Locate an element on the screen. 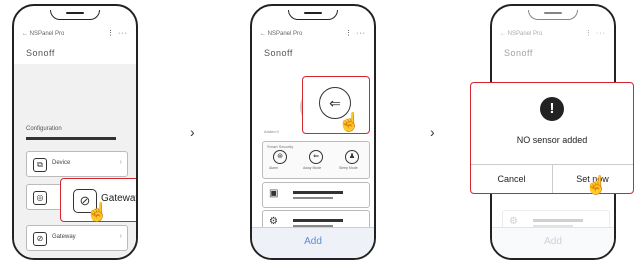 The image size is (637, 264). alarm-label: Alarm is located at coordinates (274, 168).